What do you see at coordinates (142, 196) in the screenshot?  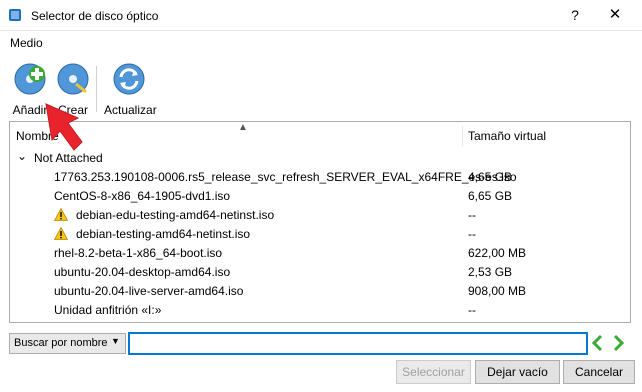 I see `item-name: CentOS-8-x86_64-1905-dvd1.iso` at bounding box center [142, 196].